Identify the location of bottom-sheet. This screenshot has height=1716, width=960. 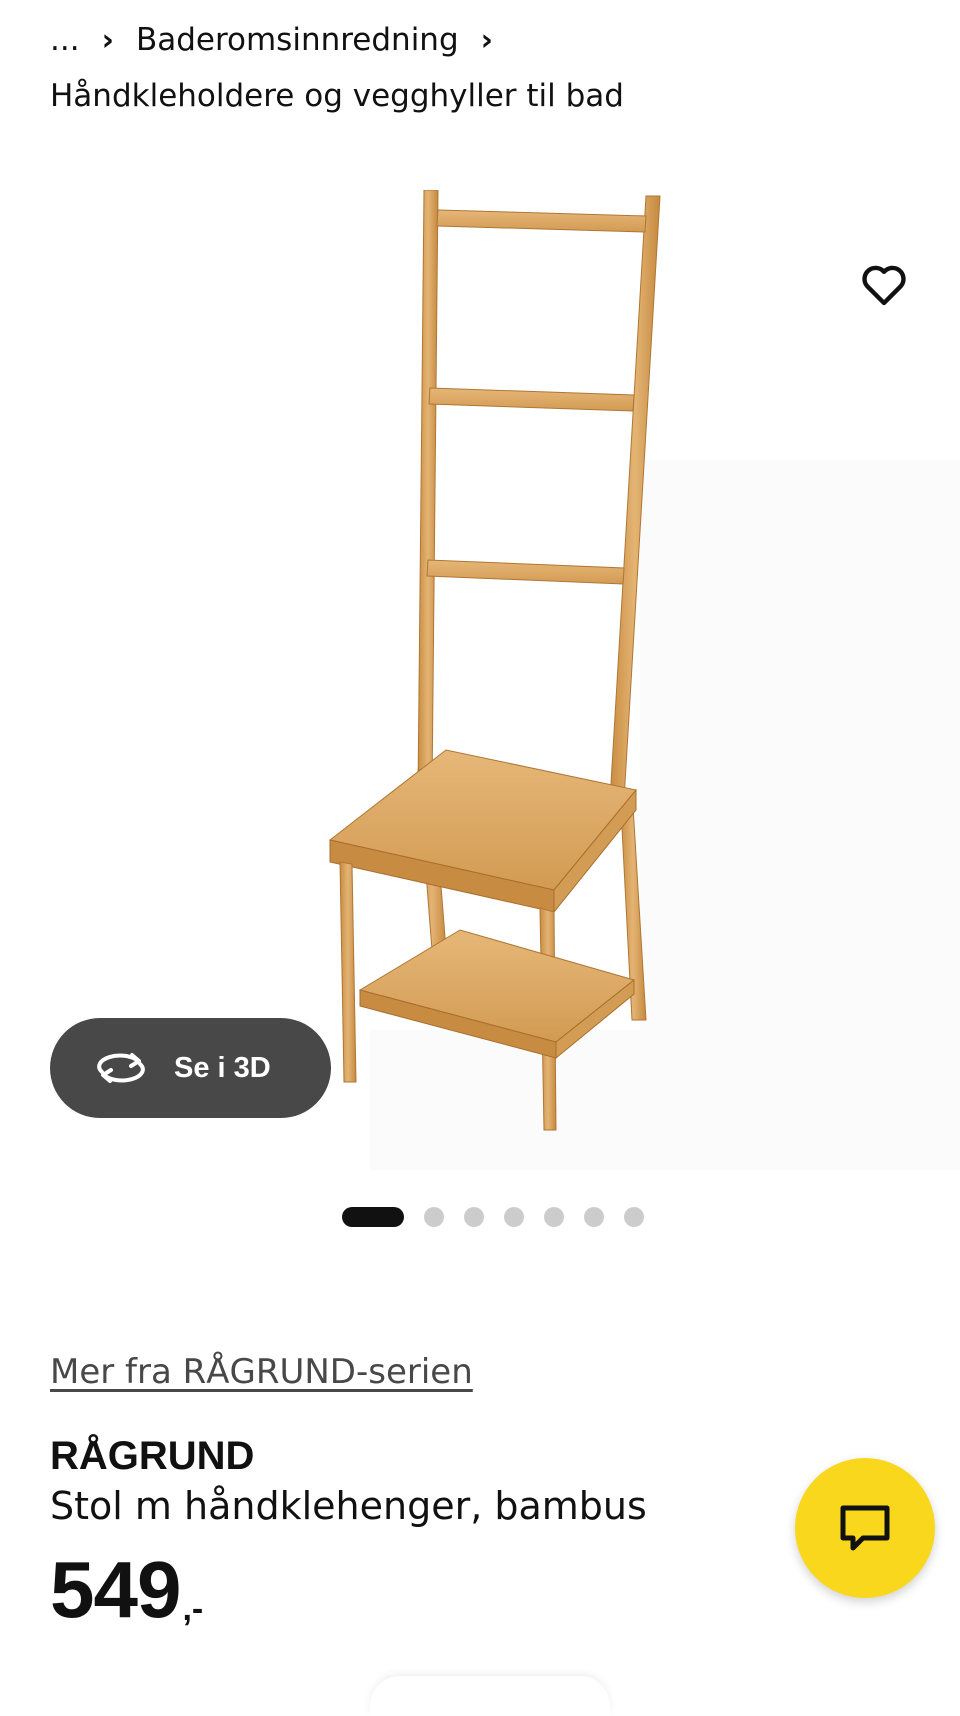
(490, 1696).